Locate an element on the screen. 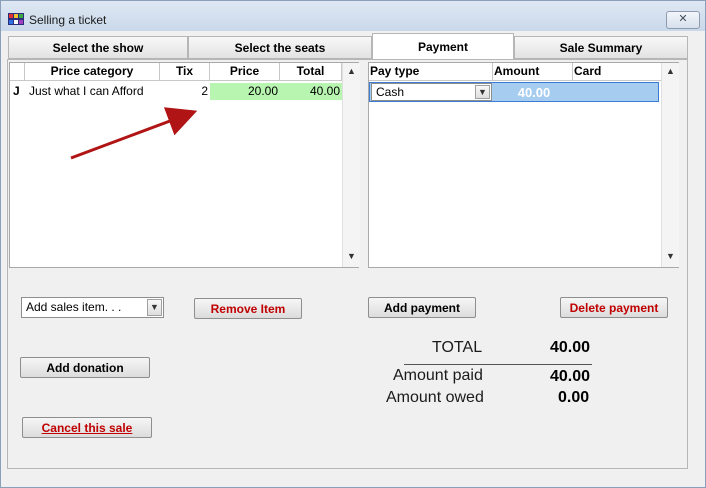 This screenshot has height=488, width=706. close-icon: ✕ is located at coordinates (683, 19).